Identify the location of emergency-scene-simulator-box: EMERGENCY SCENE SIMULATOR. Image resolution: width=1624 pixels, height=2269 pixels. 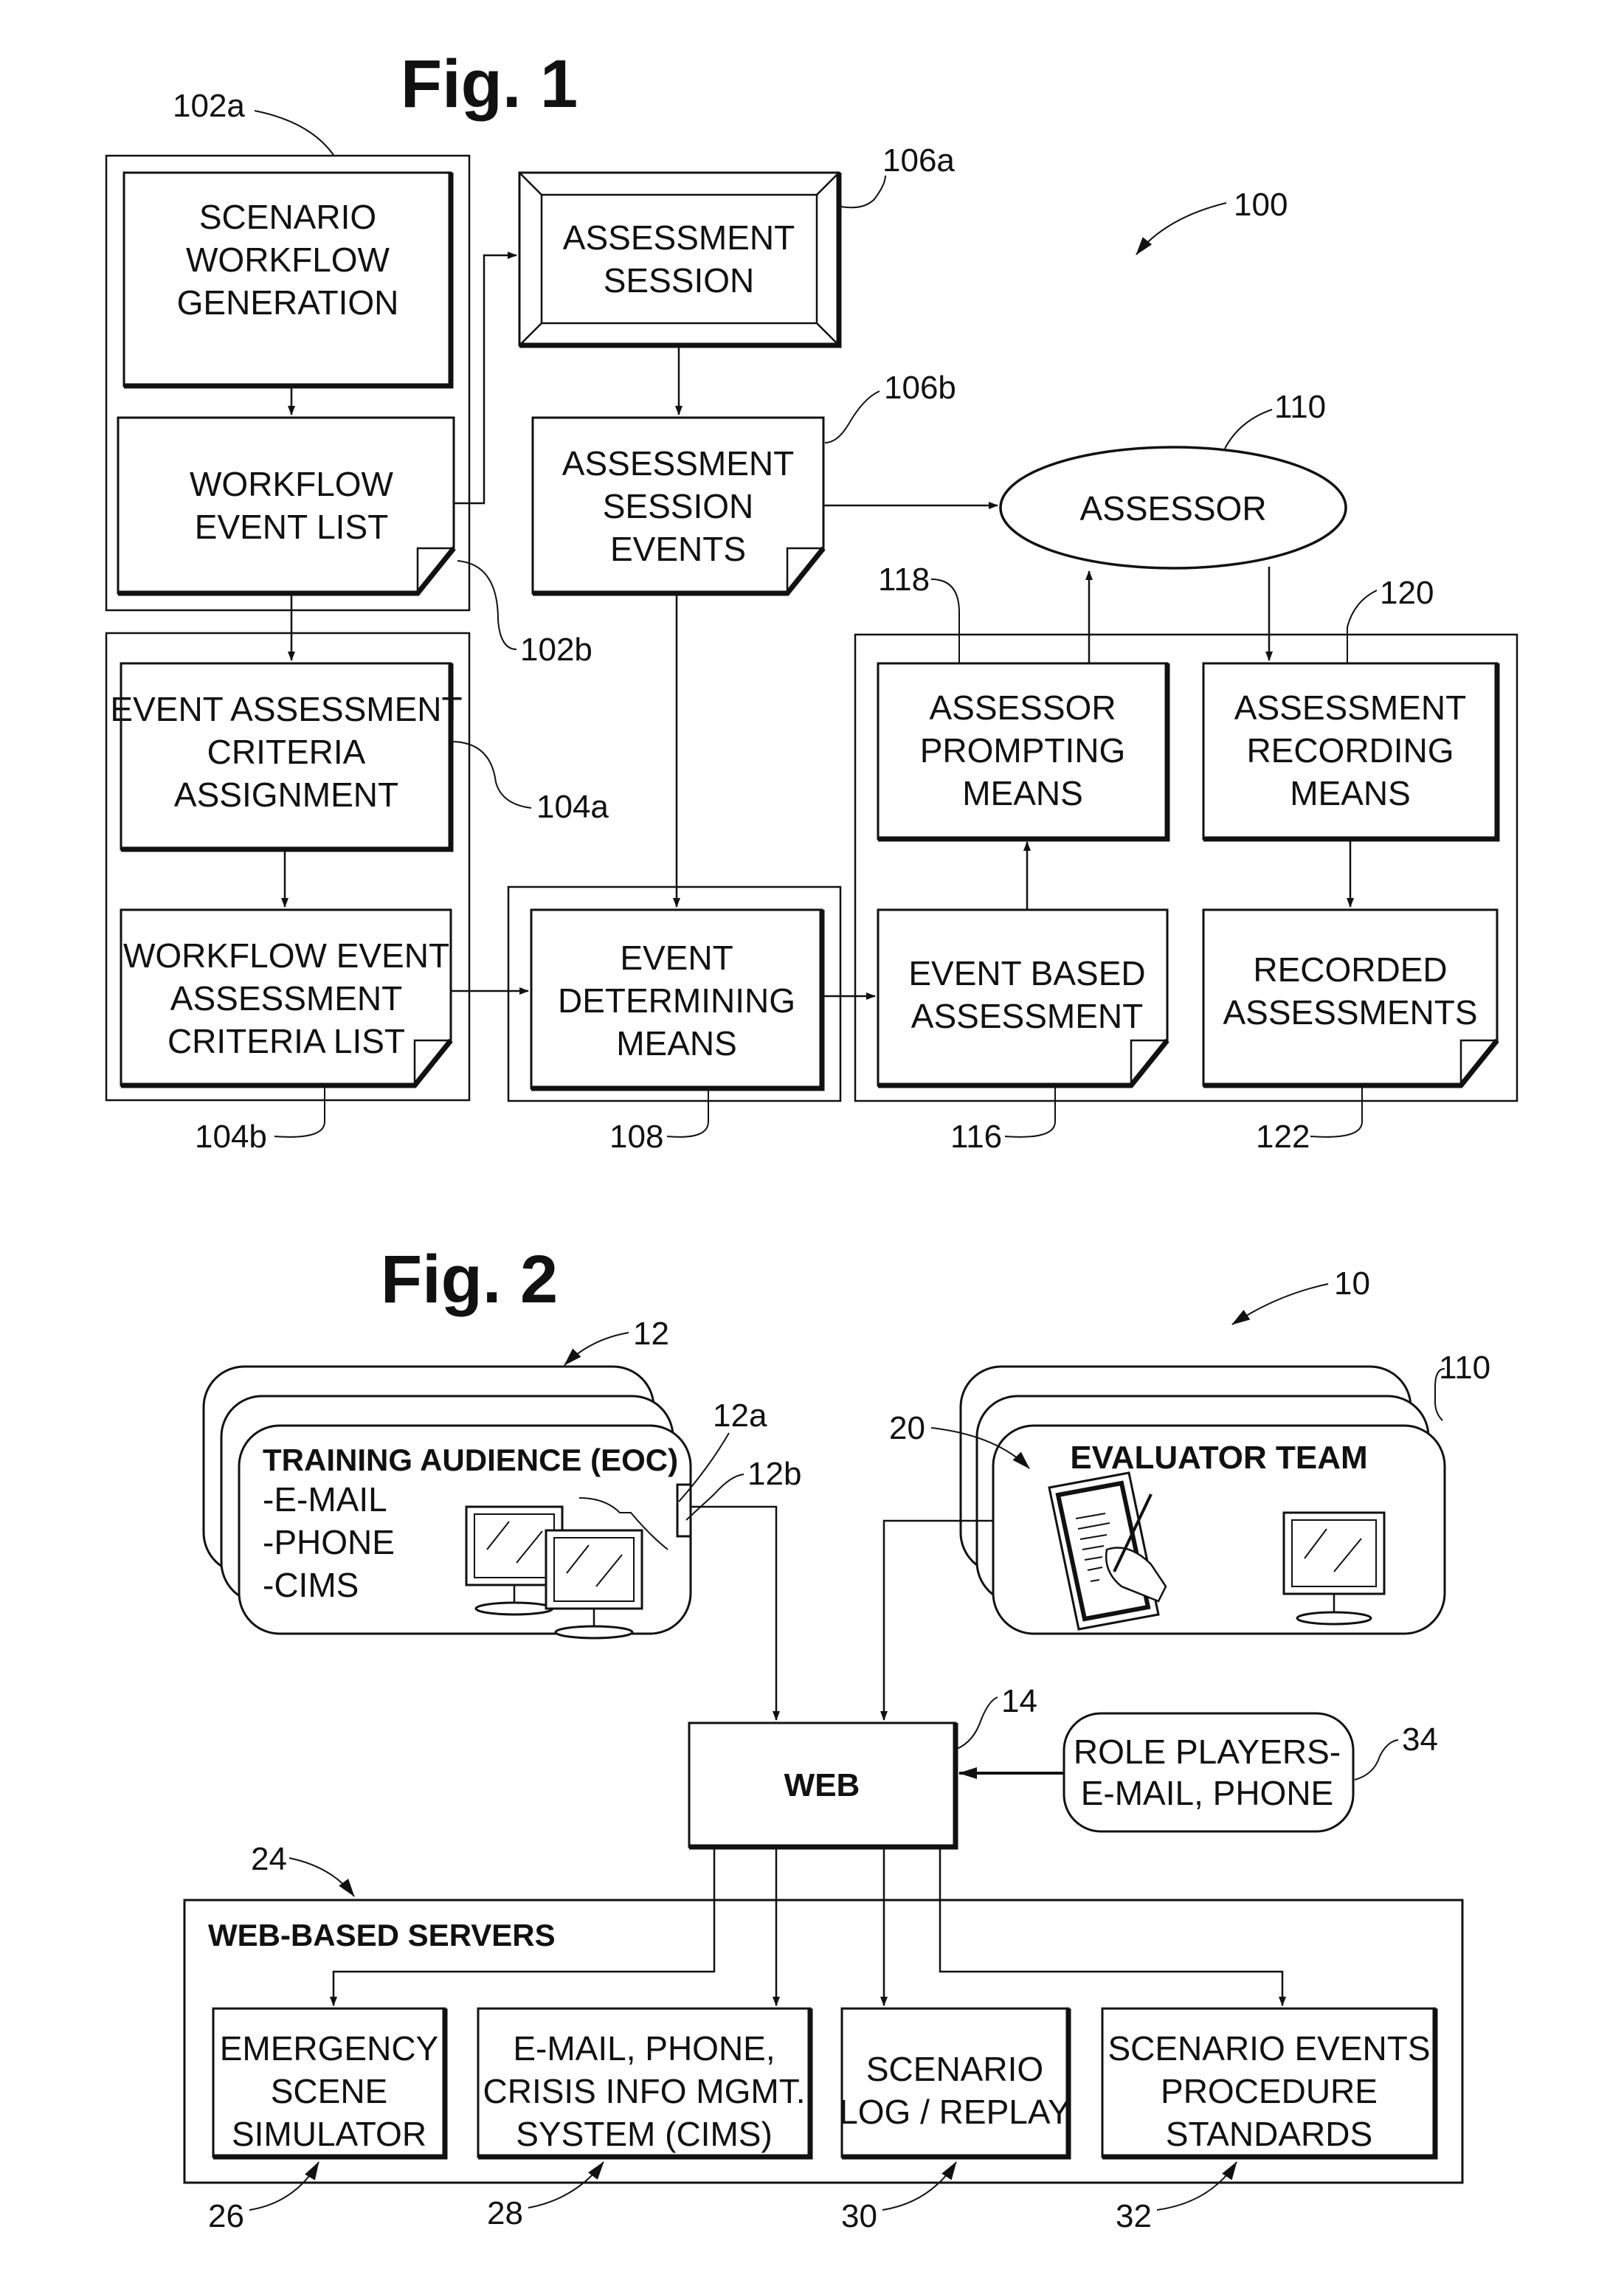
(330, 2083).